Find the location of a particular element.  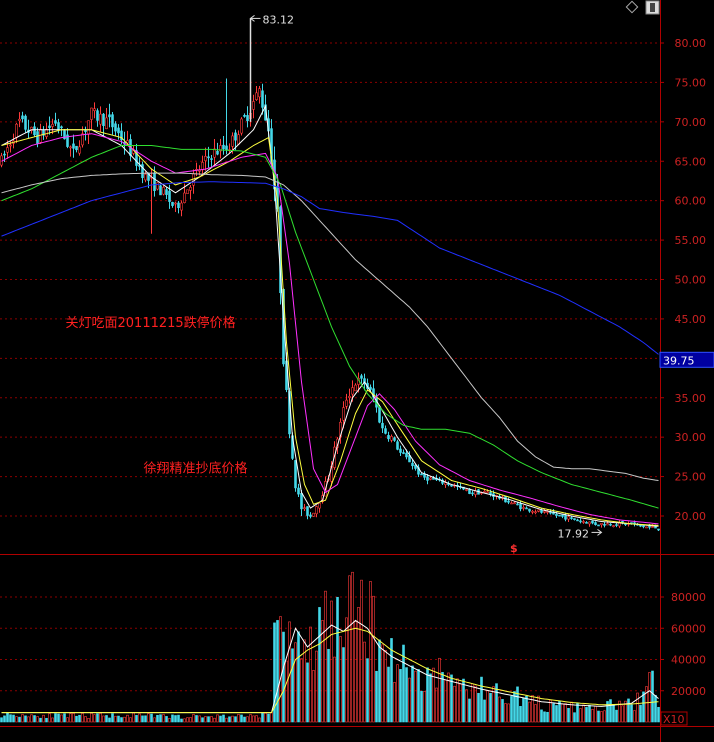

price-tick-label: 55.00 is located at coordinates (691, 240).